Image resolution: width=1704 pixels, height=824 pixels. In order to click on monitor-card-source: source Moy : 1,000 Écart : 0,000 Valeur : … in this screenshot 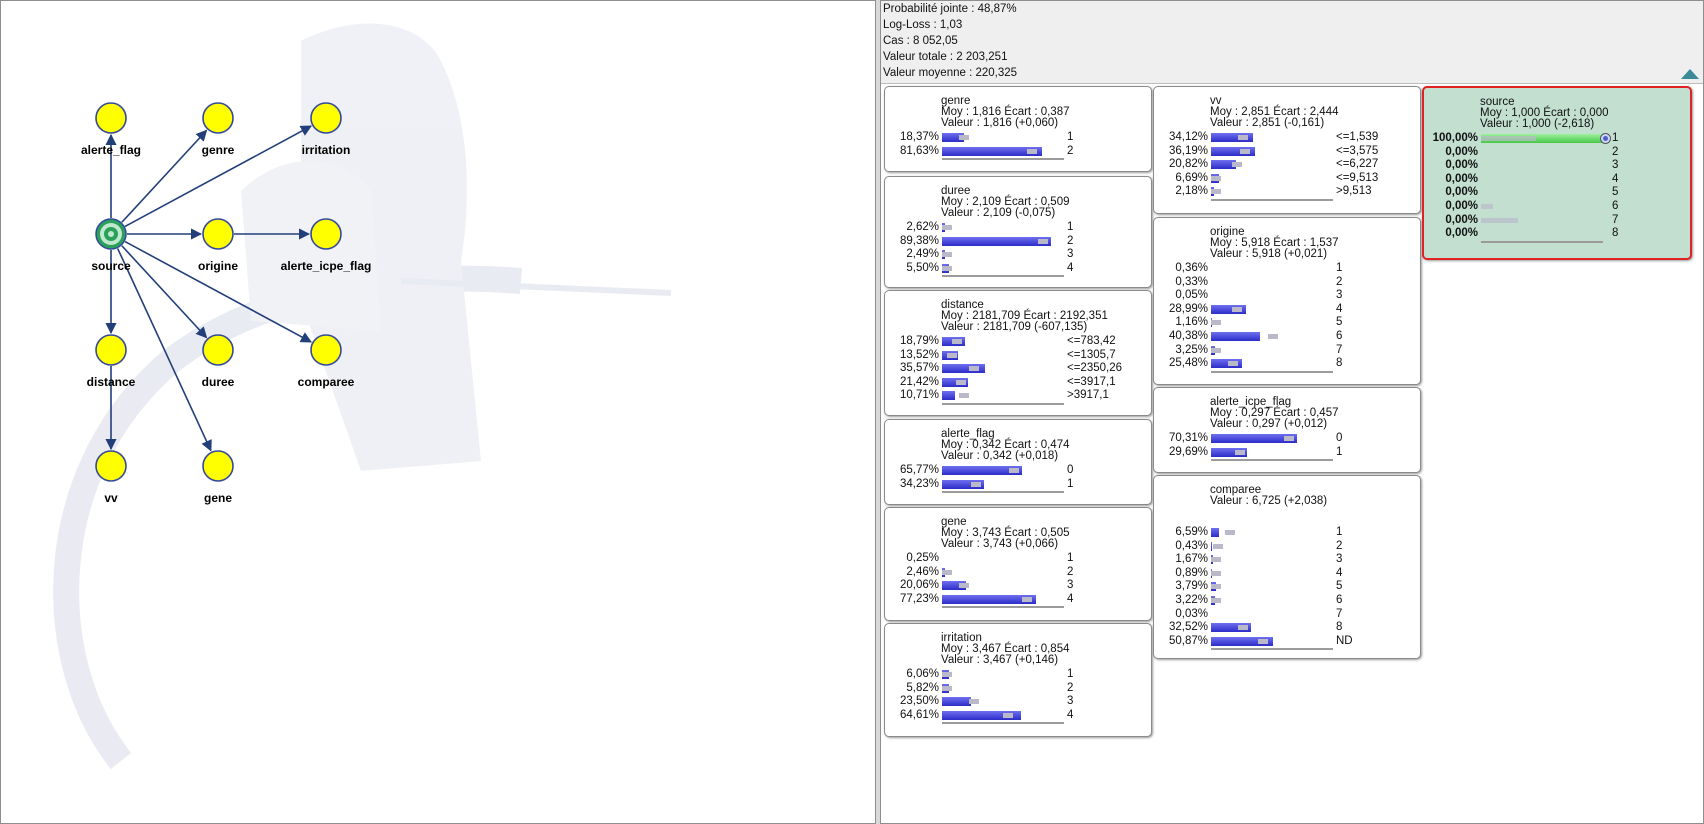, I will do `click(1557, 173)`.